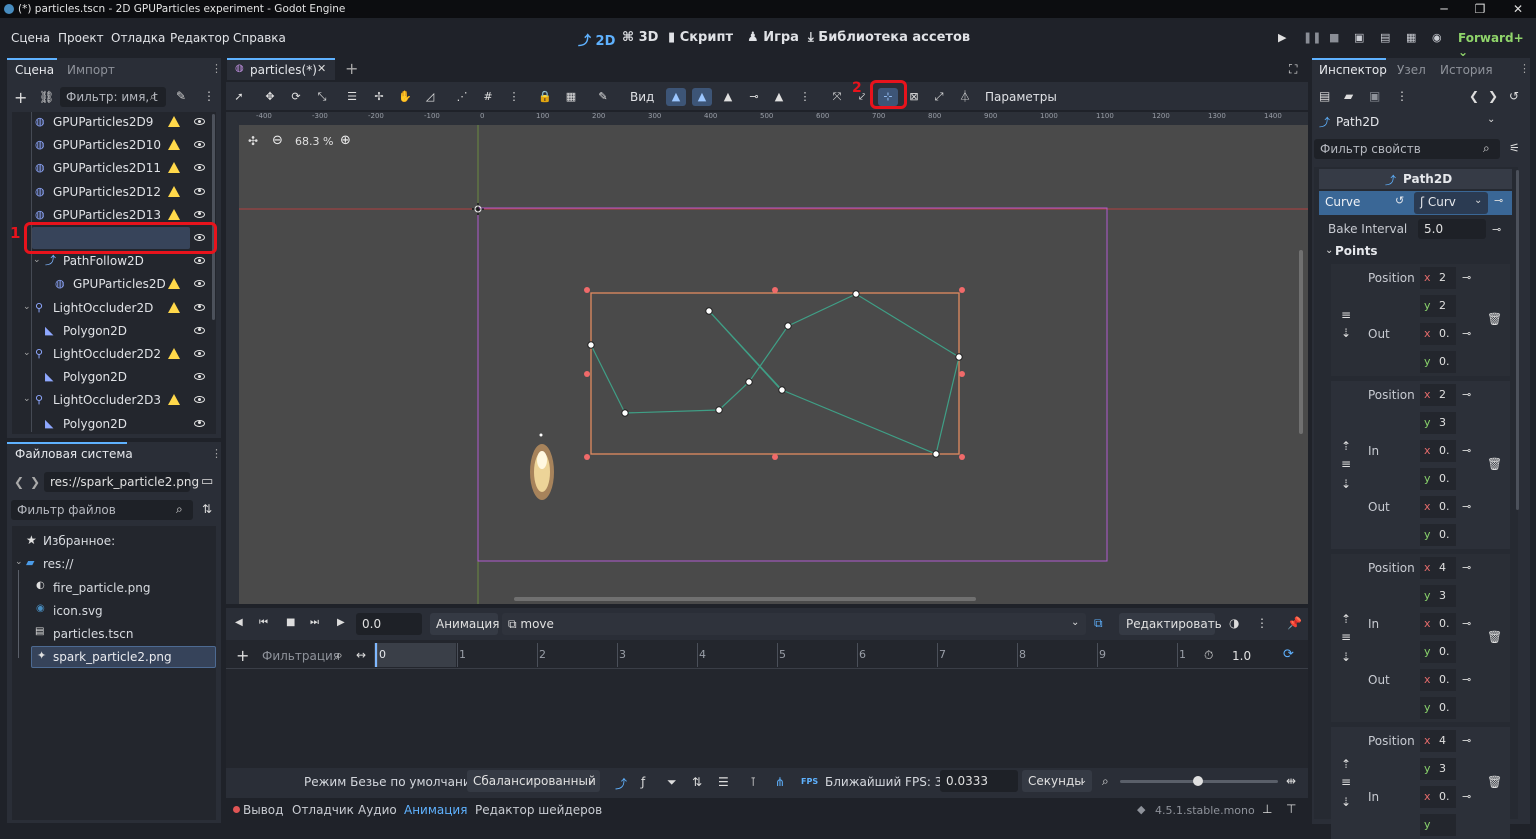 The width and height of the screenshot is (1536, 839). I want to click on smart-snap-icon: ⋰, so click(462, 97).